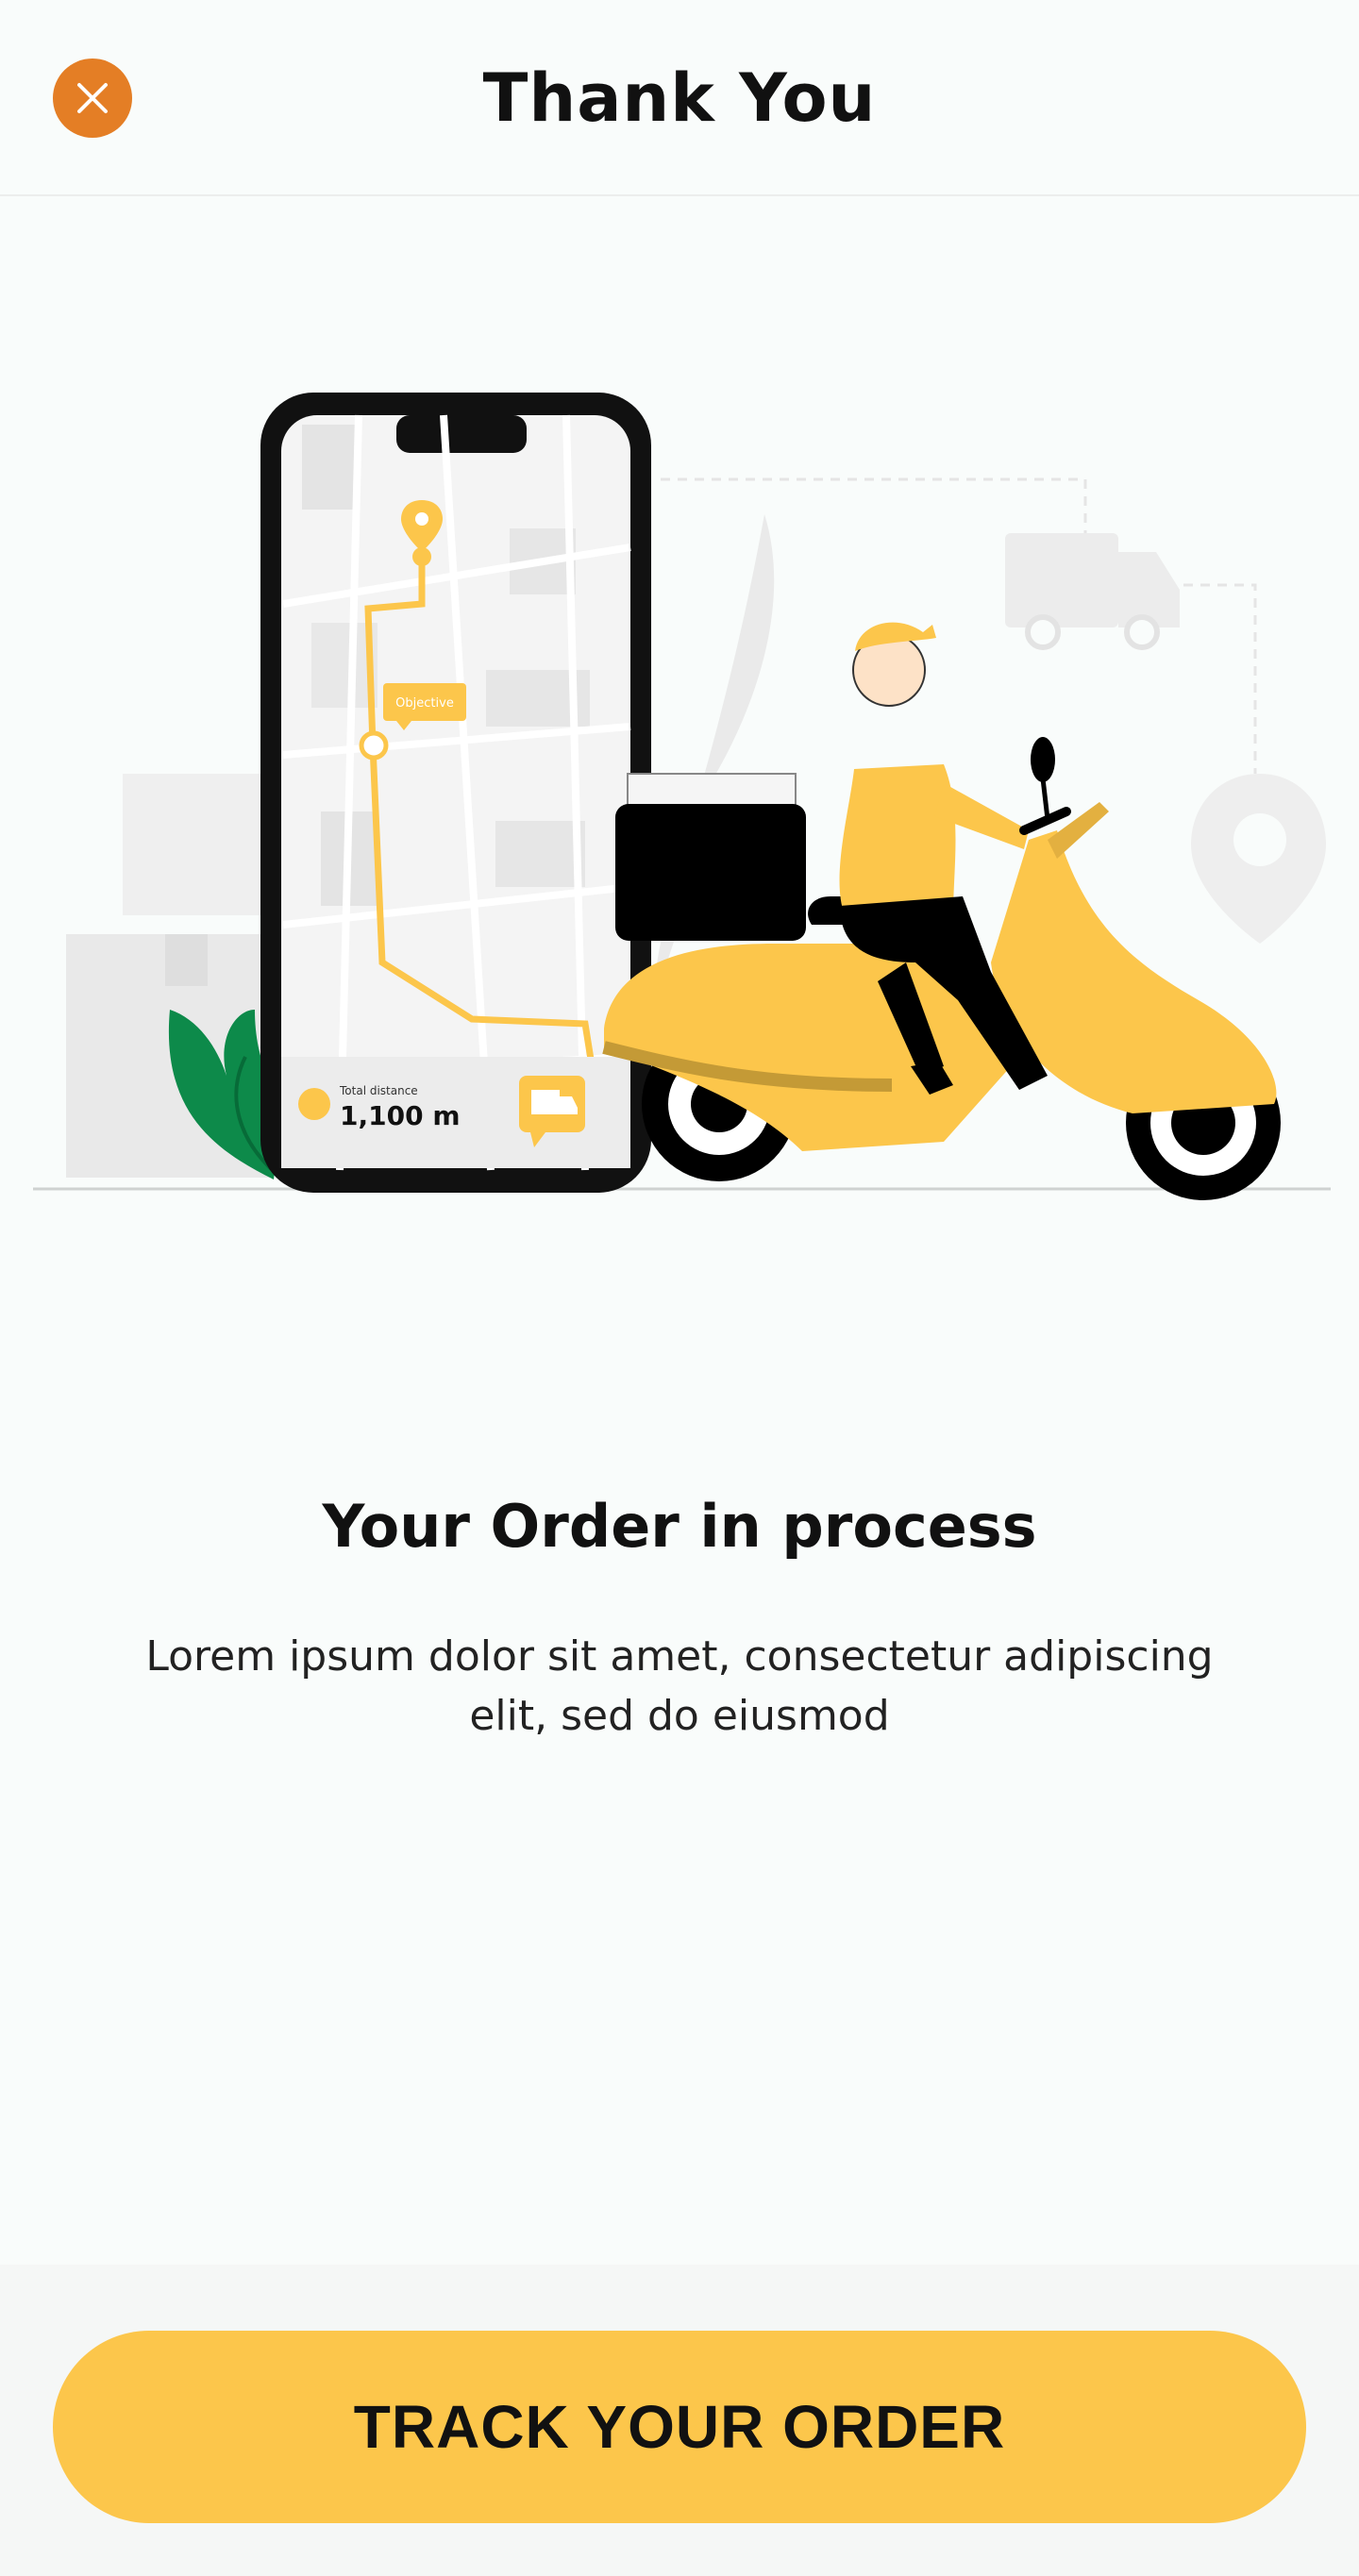  What do you see at coordinates (941, 911) in the screenshot?
I see `scooter-illustration` at bounding box center [941, 911].